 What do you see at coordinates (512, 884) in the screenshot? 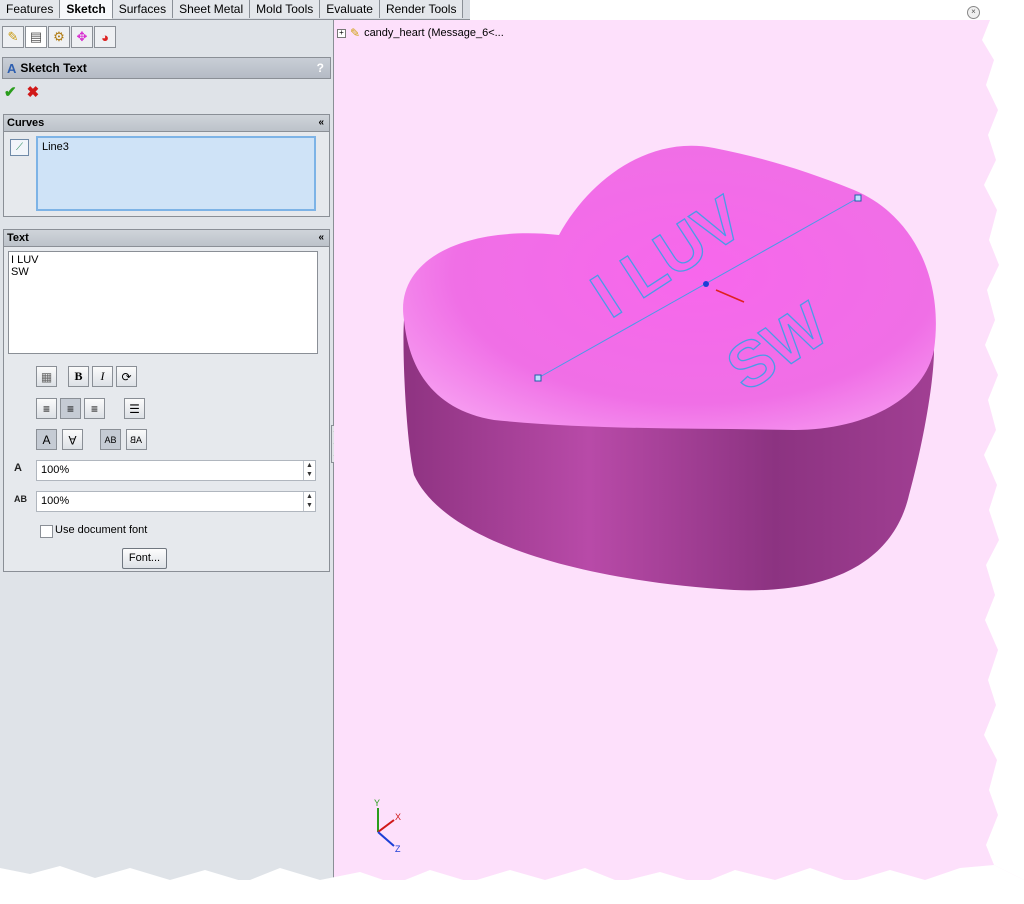
I see `torn-edge-bottom` at bounding box center [512, 884].